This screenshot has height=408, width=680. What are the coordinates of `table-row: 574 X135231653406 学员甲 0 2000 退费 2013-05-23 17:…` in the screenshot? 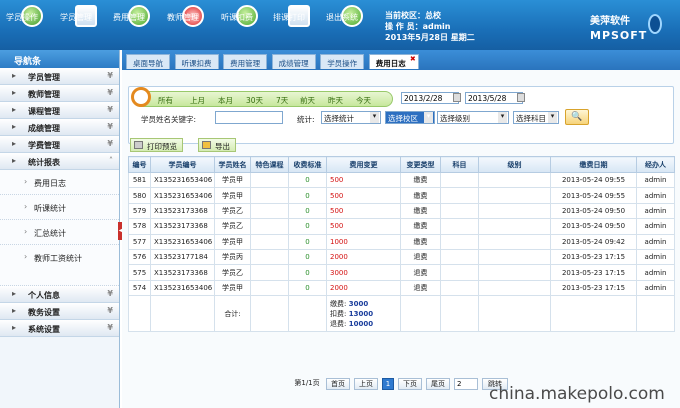 It's located at (401, 288).